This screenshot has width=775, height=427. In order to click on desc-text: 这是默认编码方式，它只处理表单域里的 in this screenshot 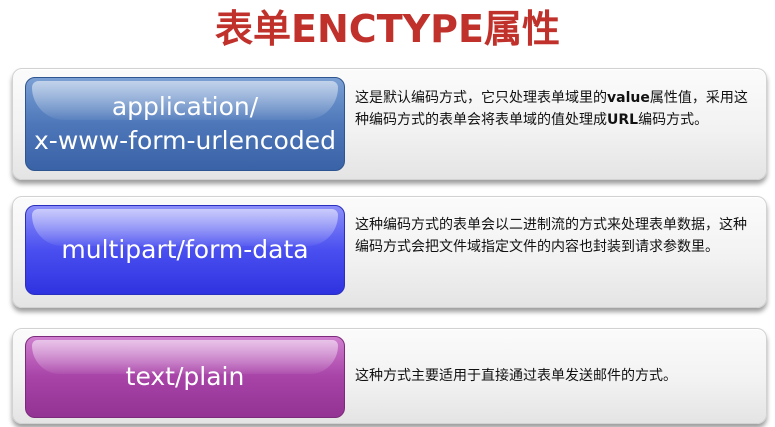, I will do `click(481, 98)`.